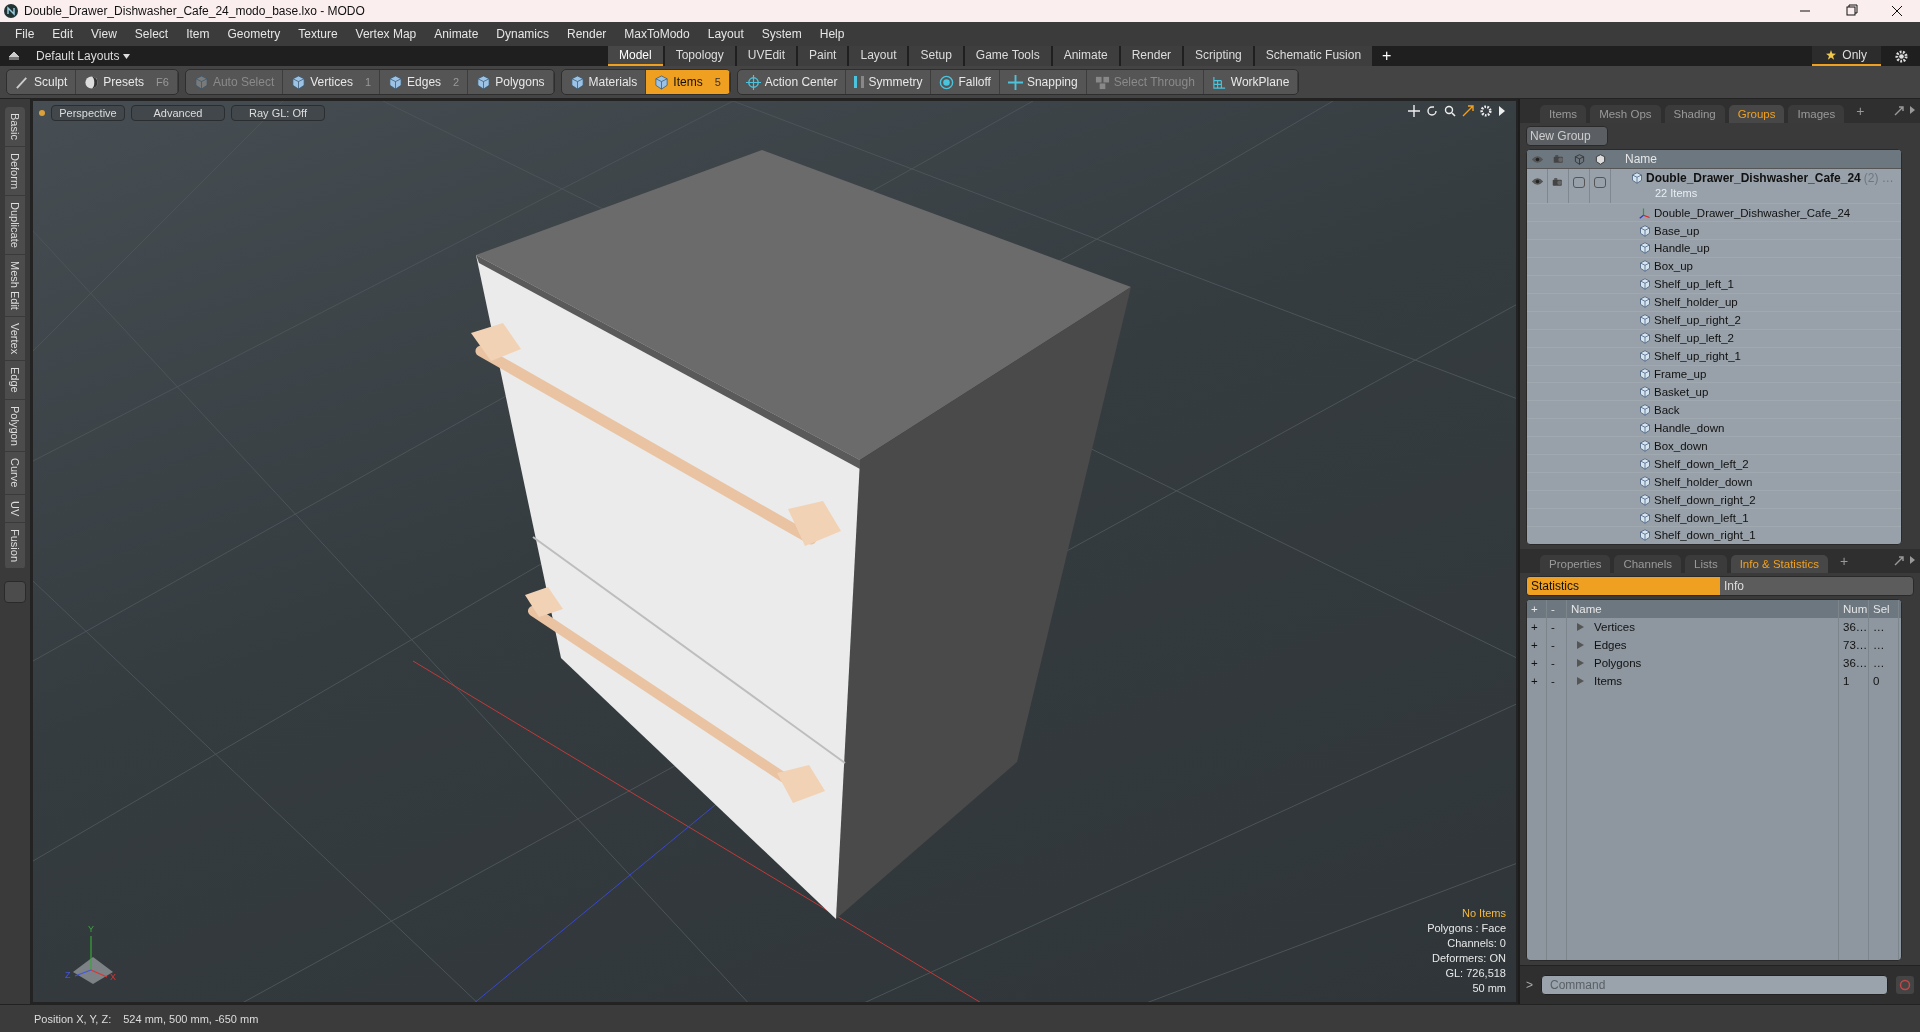 The image size is (1920, 1032). Describe the element at coordinates (587, 34) in the screenshot. I see `menu-item: Render` at that location.